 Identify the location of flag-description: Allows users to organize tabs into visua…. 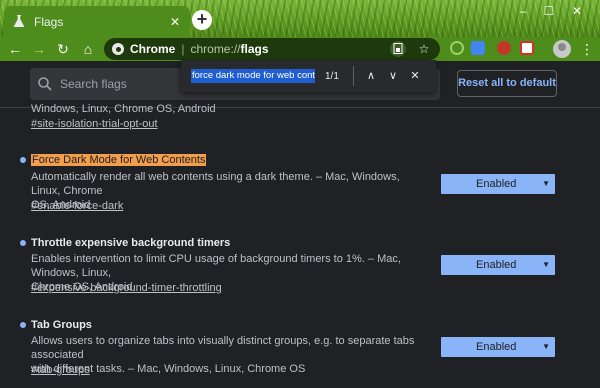
(223, 355).